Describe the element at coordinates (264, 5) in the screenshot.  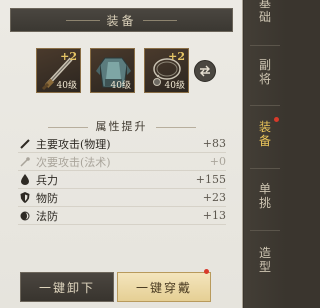
I see `nav-tab-label: 基` at that location.